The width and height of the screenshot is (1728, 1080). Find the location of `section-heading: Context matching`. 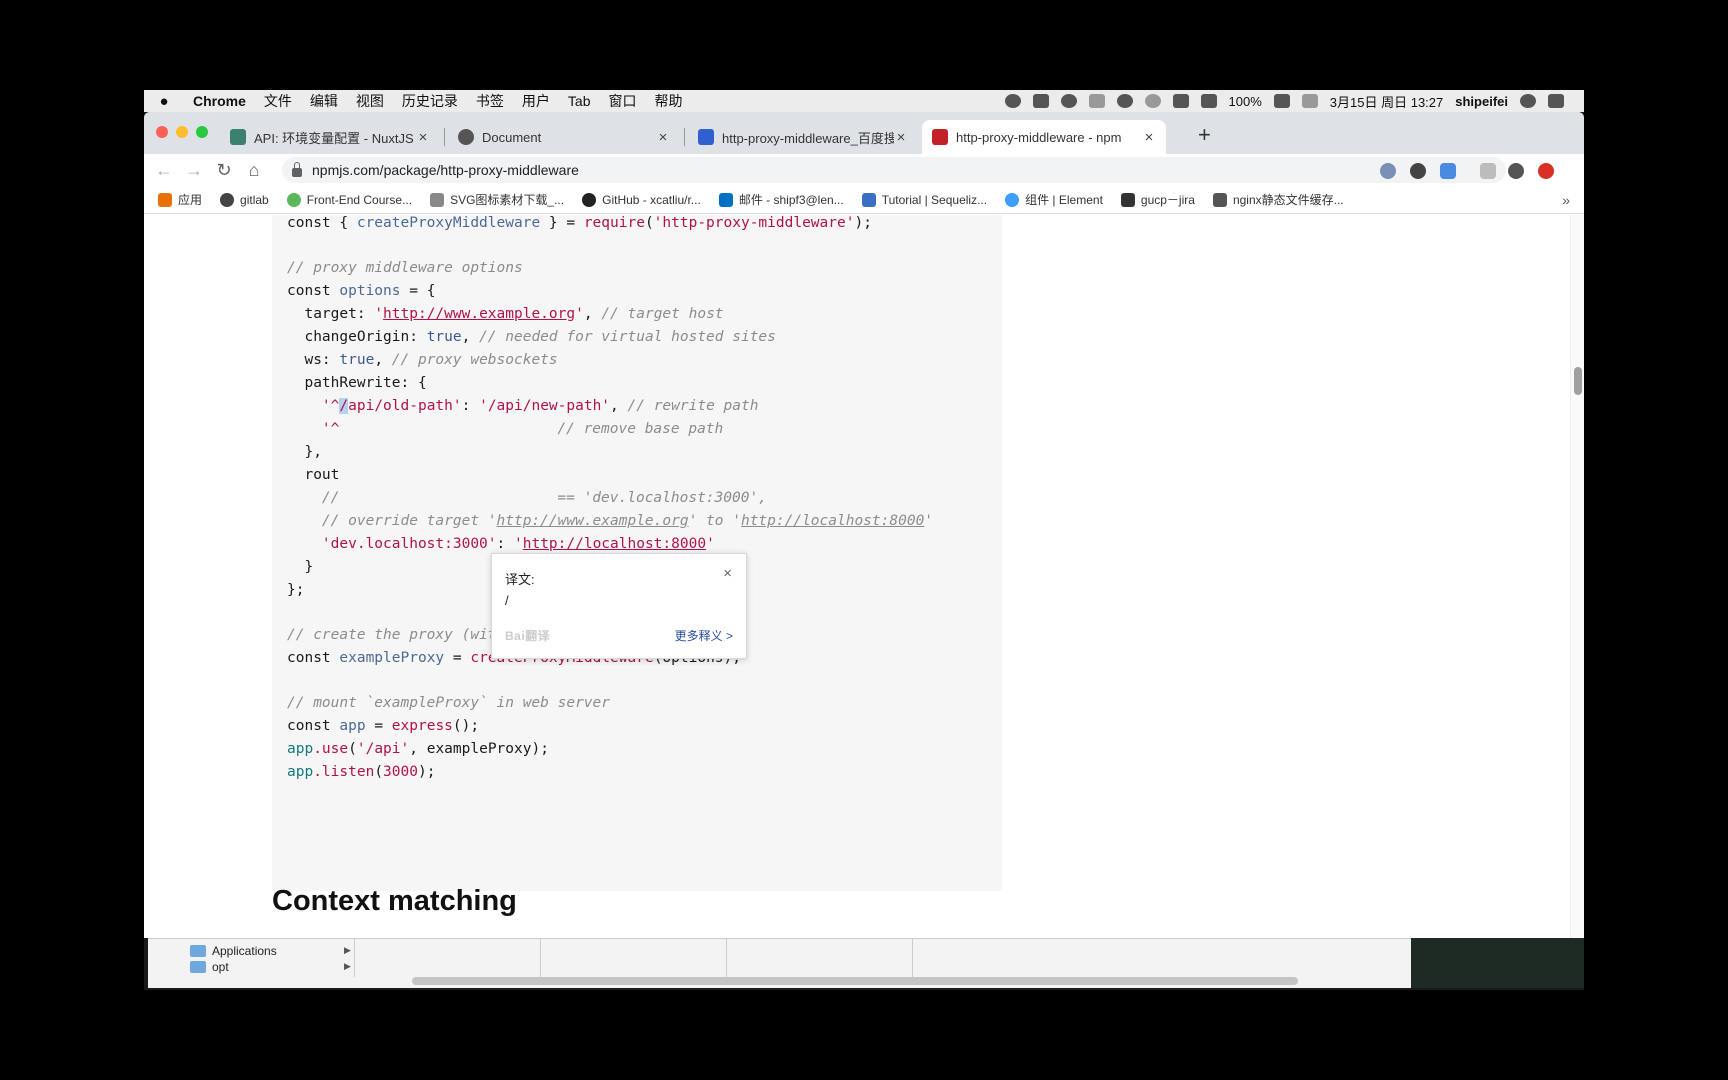

section-heading: Context matching is located at coordinates (394, 901).